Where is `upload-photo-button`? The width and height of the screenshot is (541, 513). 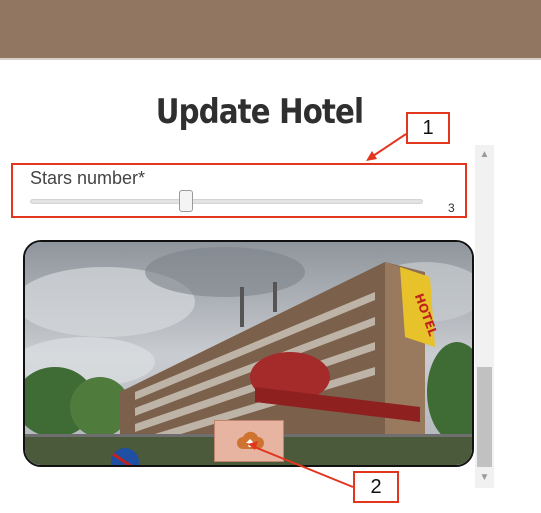
upload-photo-button is located at coordinates (249, 441).